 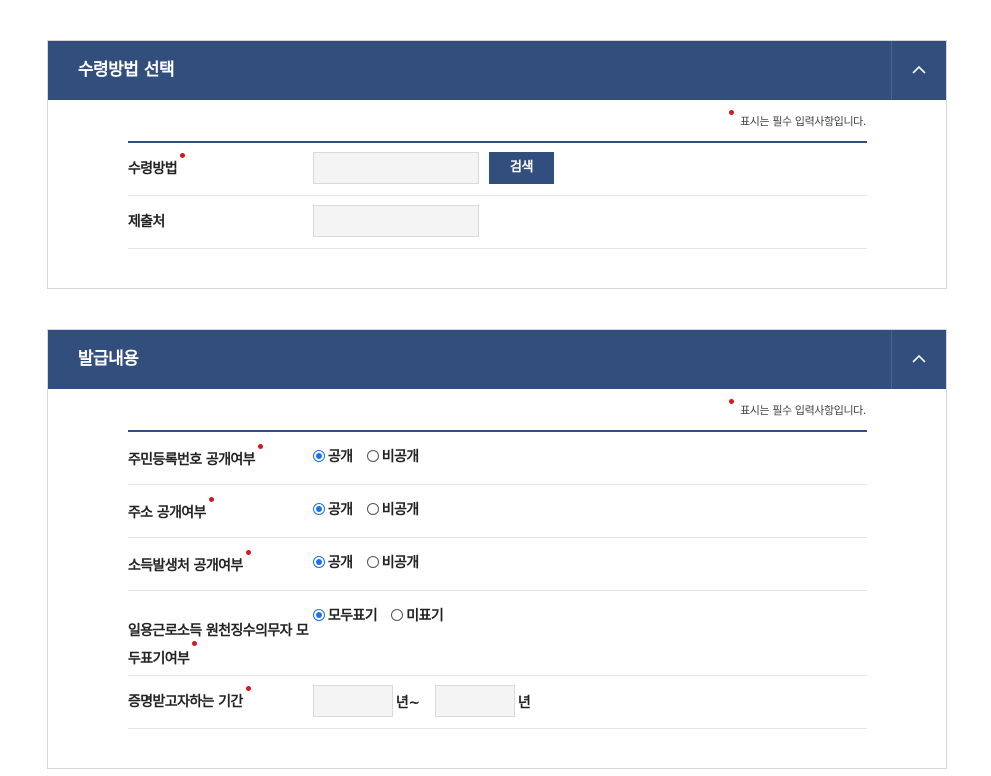 What do you see at coordinates (196, 458) in the screenshot?
I see `rrn-disclosure-label: 주민등록번호 공개여부` at bounding box center [196, 458].